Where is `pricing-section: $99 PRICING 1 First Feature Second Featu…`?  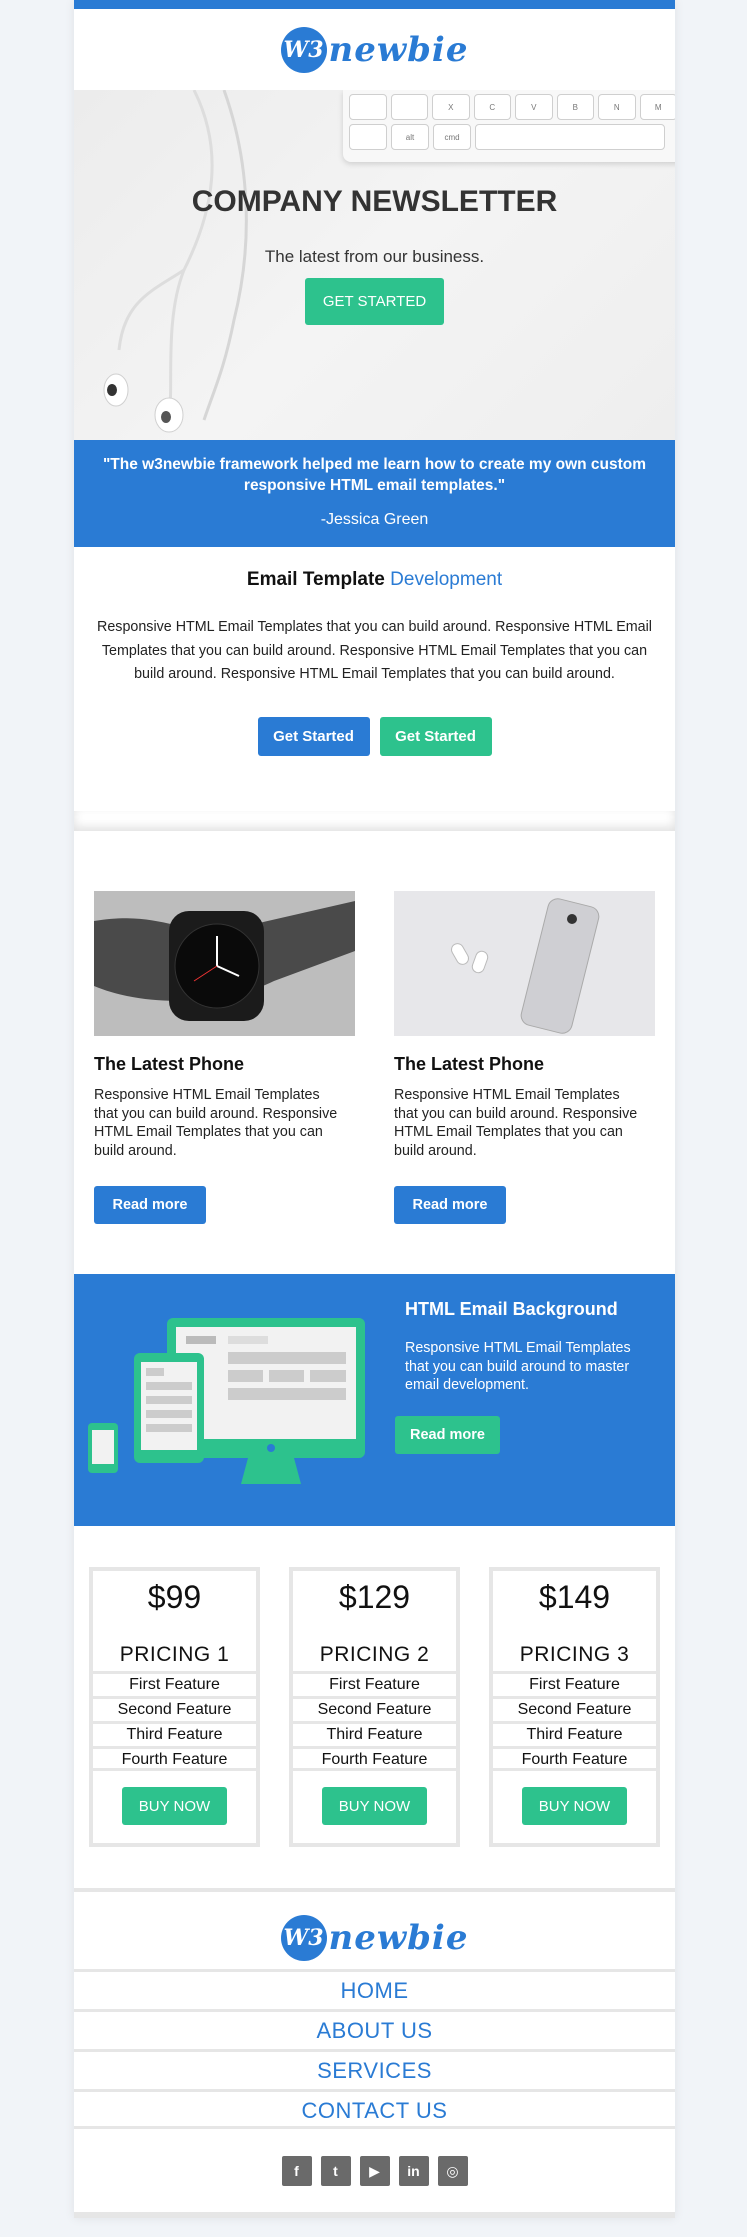
pricing-section: $99 PRICING 1 First Feature Second Featu… is located at coordinates (374, 1707).